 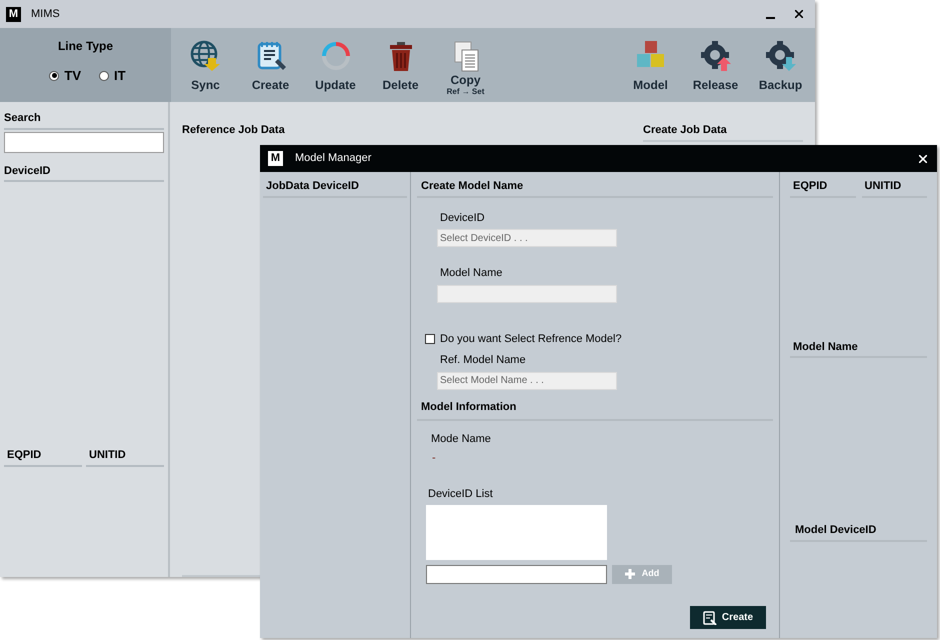 I want to click on toolbar-button: Update, so click(x=335, y=69).